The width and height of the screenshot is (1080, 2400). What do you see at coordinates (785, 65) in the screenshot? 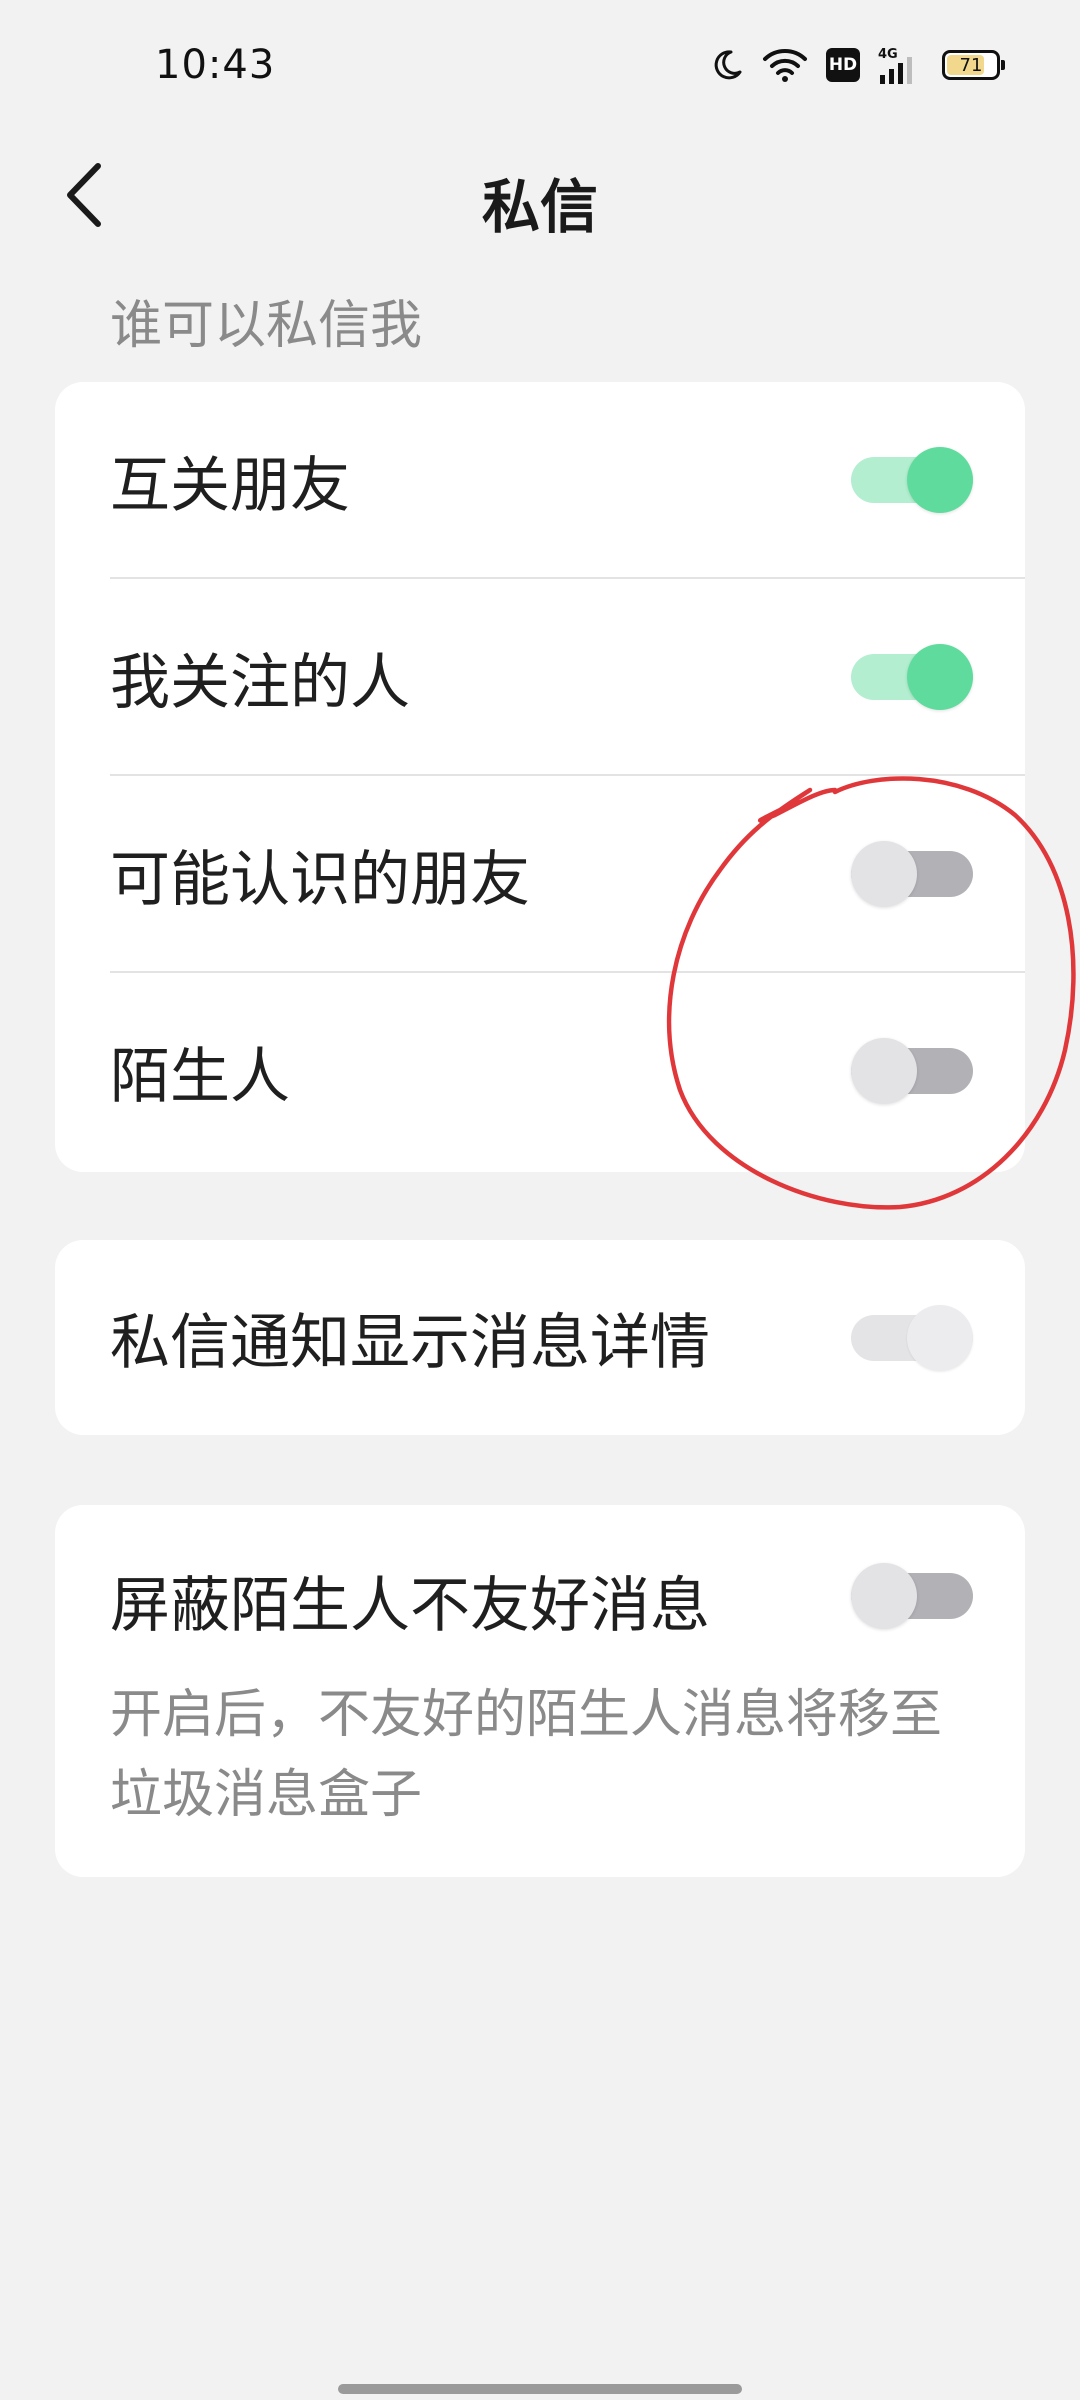
I see `wifi-icon` at bounding box center [785, 65].